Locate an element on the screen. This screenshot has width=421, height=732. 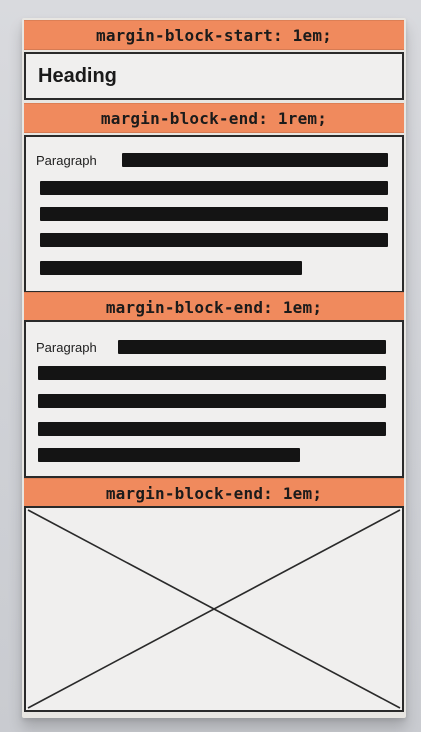
margin-block-start-bar: margin-block-start: 1em; is located at coordinates (214, 35).